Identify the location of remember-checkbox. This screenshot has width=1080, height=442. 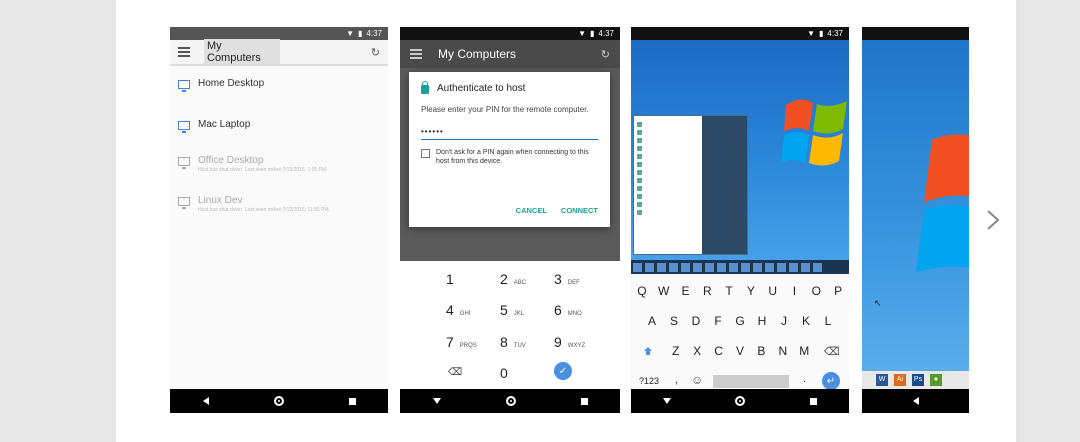
(425, 153).